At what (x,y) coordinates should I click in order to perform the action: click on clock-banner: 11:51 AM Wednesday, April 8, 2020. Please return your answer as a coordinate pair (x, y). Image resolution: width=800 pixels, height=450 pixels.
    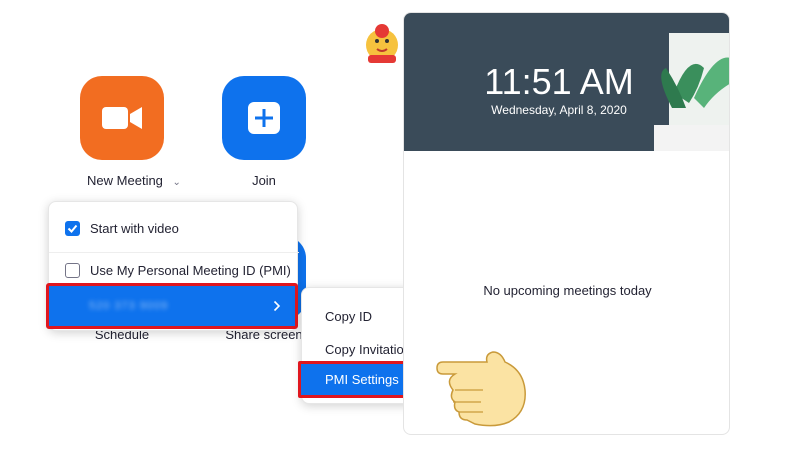
    Looking at the image, I should click on (566, 82).